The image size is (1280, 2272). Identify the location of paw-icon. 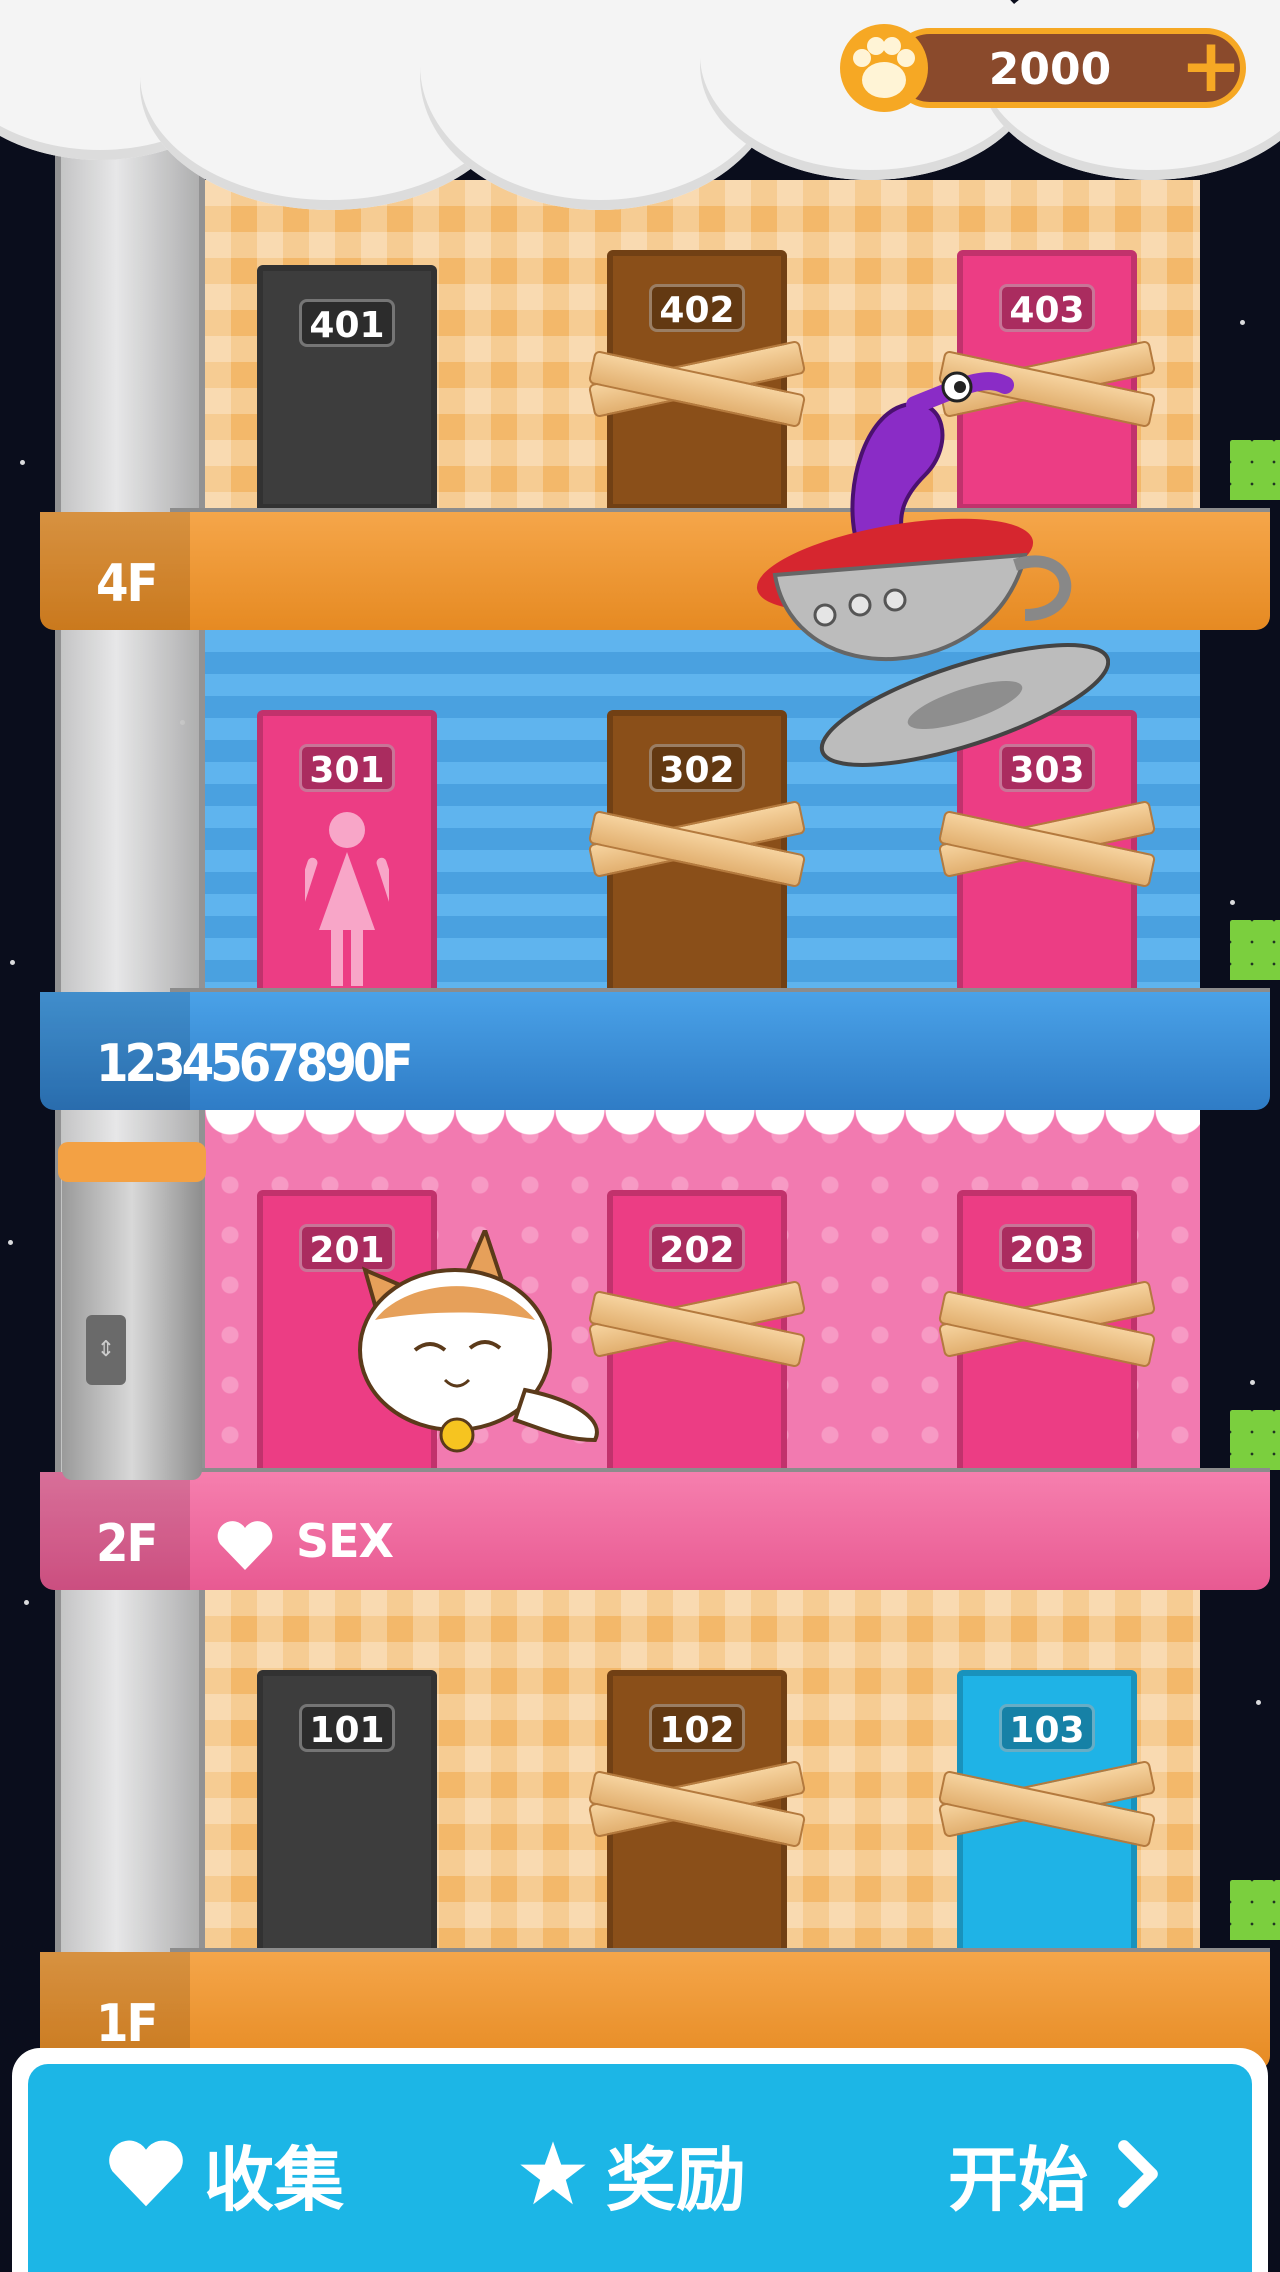
(884, 68).